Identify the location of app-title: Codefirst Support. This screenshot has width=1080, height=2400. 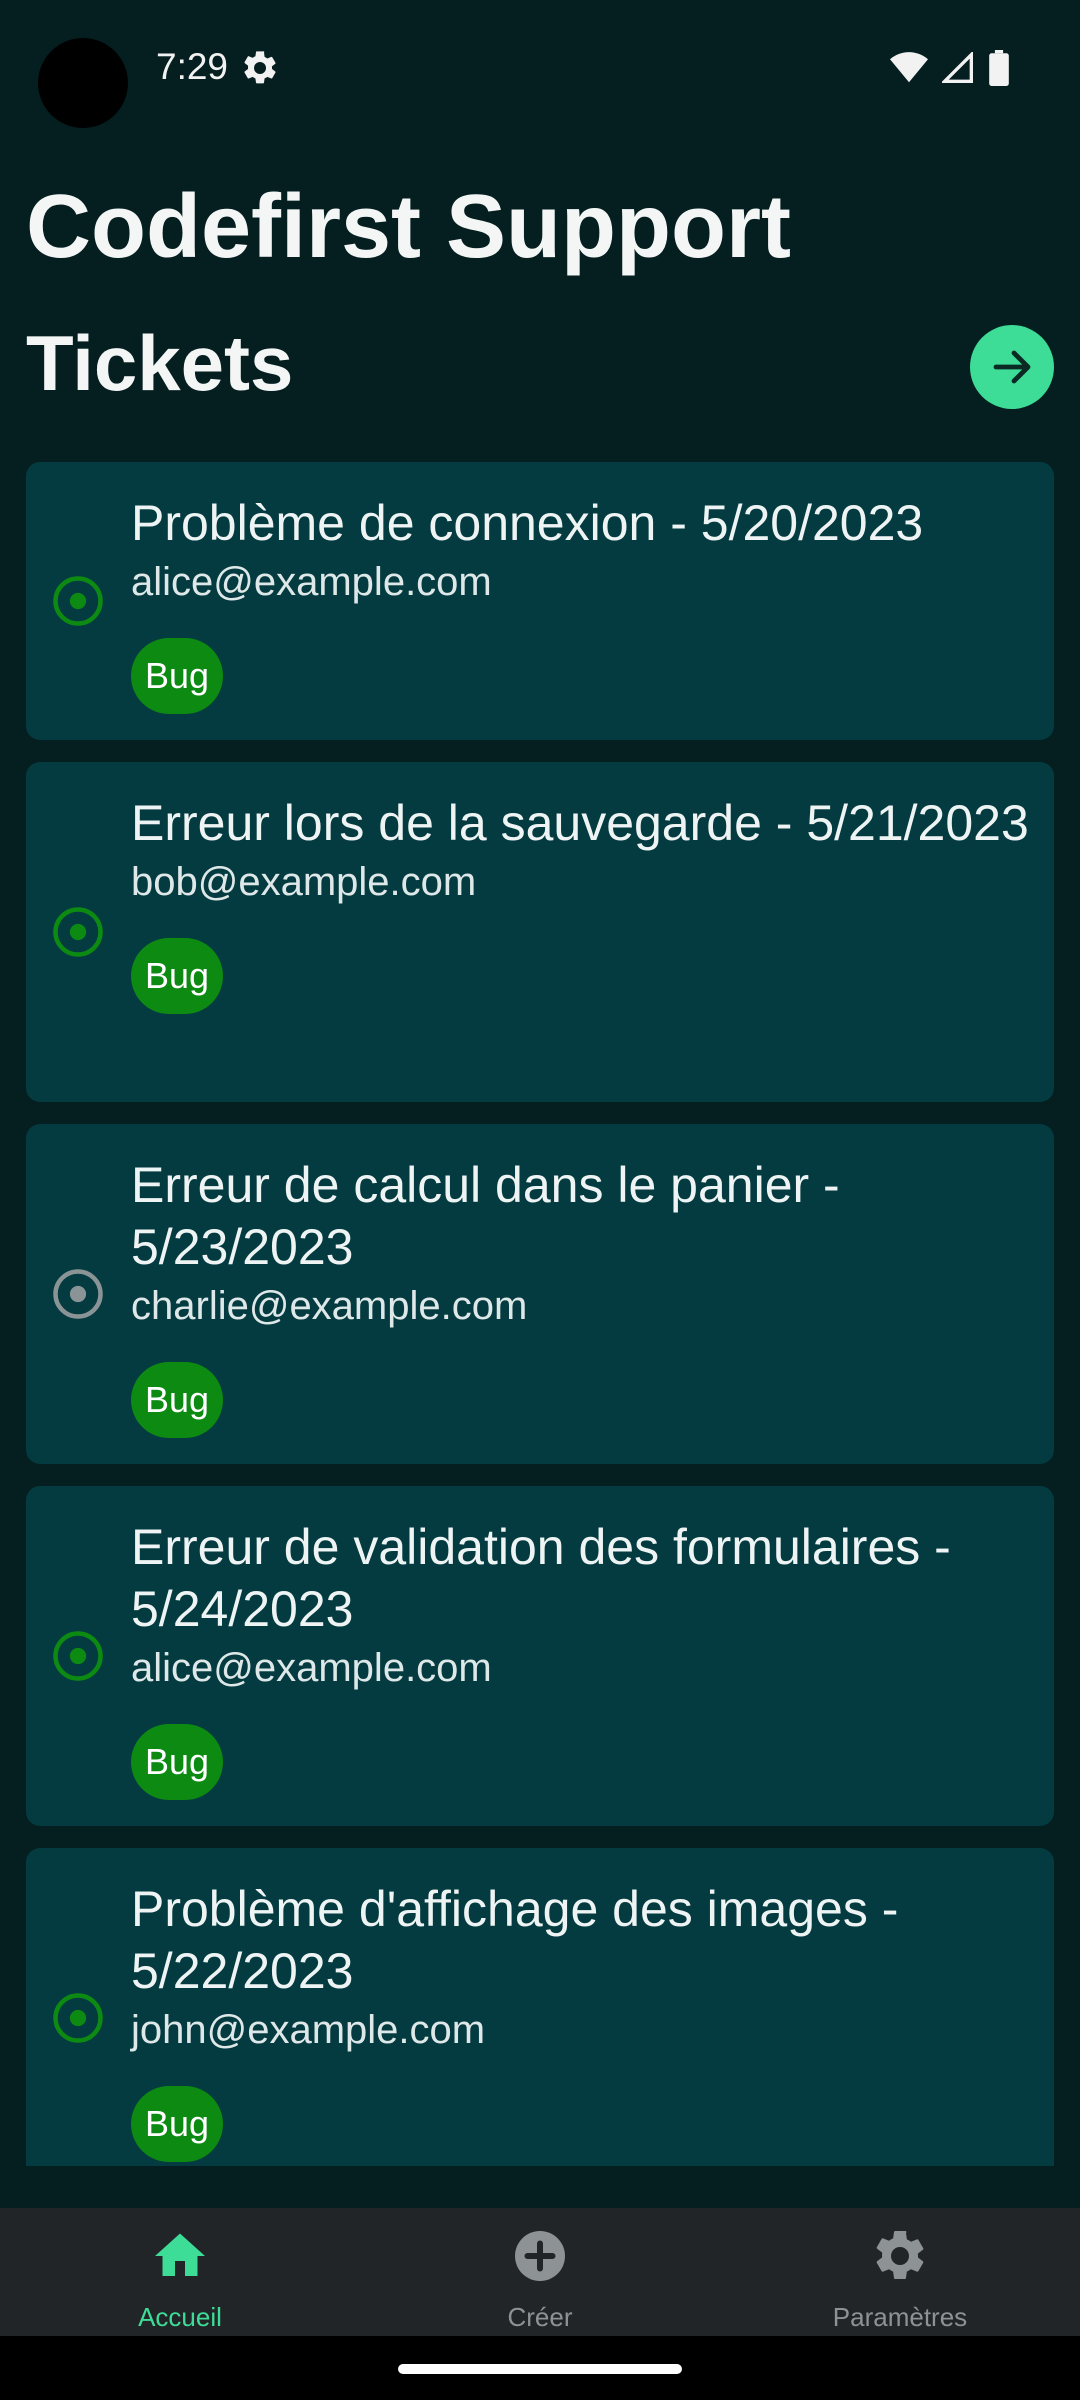
(408, 227).